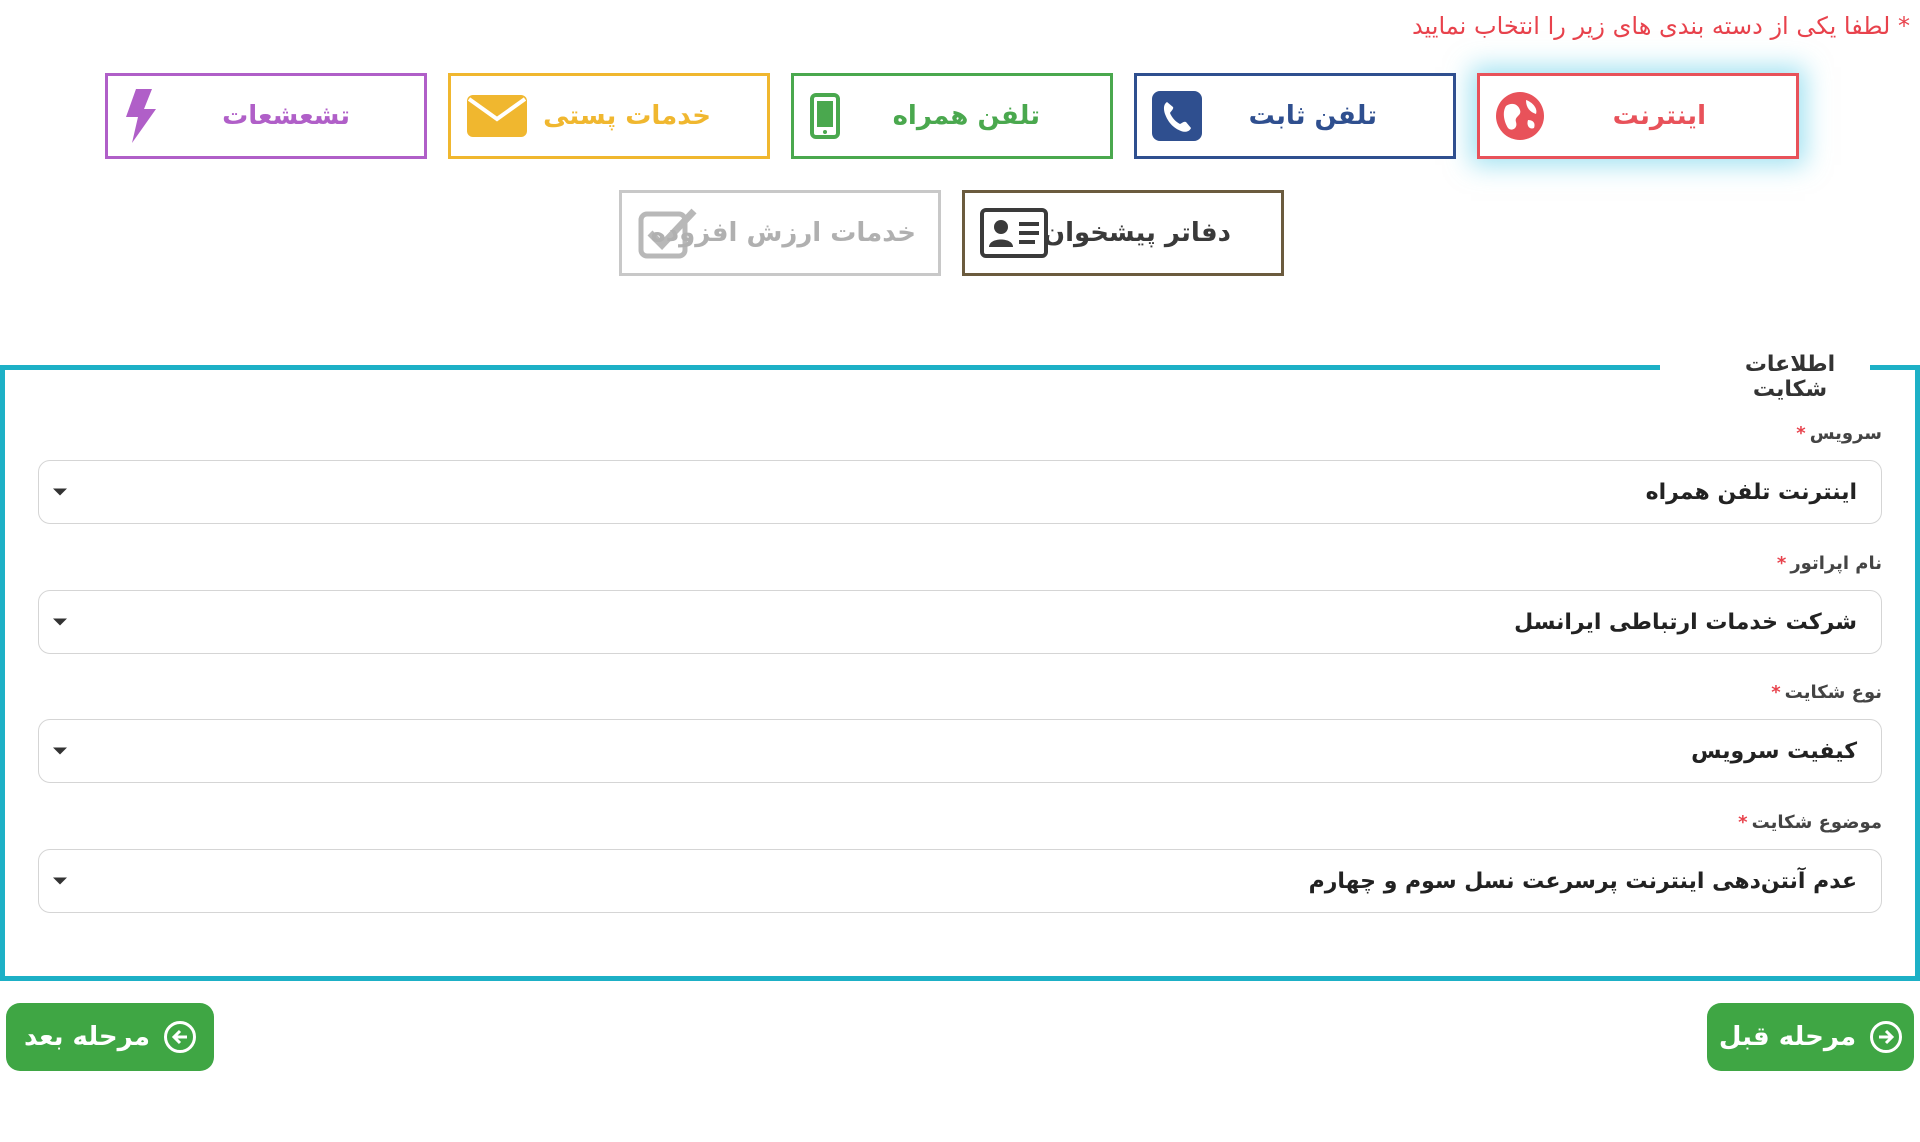 This screenshot has height=1142, width=1920. What do you see at coordinates (1810, 822) in the screenshot?
I see `complaint-subject-label: موضوع شکایت*` at bounding box center [1810, 822].